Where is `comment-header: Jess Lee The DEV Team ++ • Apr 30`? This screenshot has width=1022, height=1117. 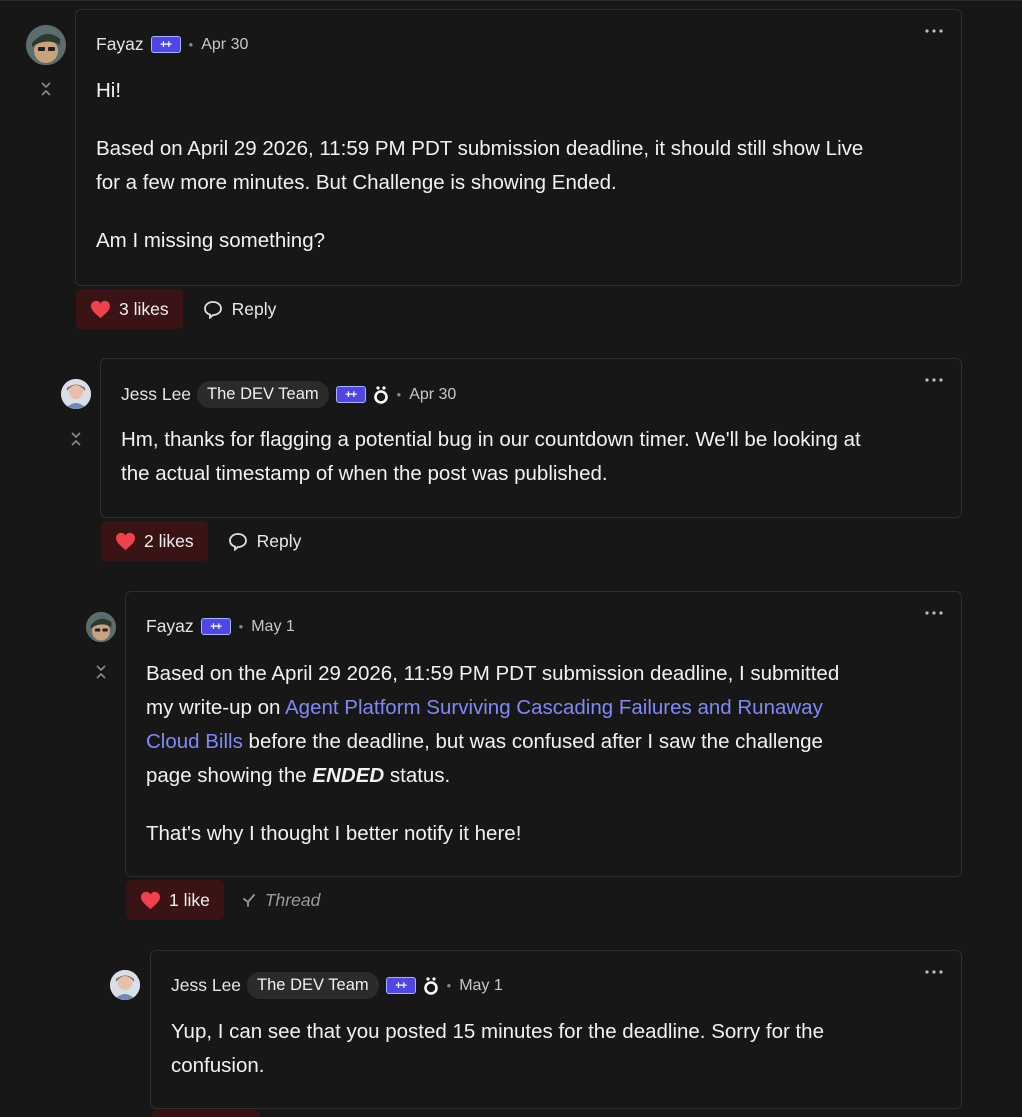 comment-header: Jess Lee The DEV Team ++ • Apr 30 is located at coordinates (288, 394).